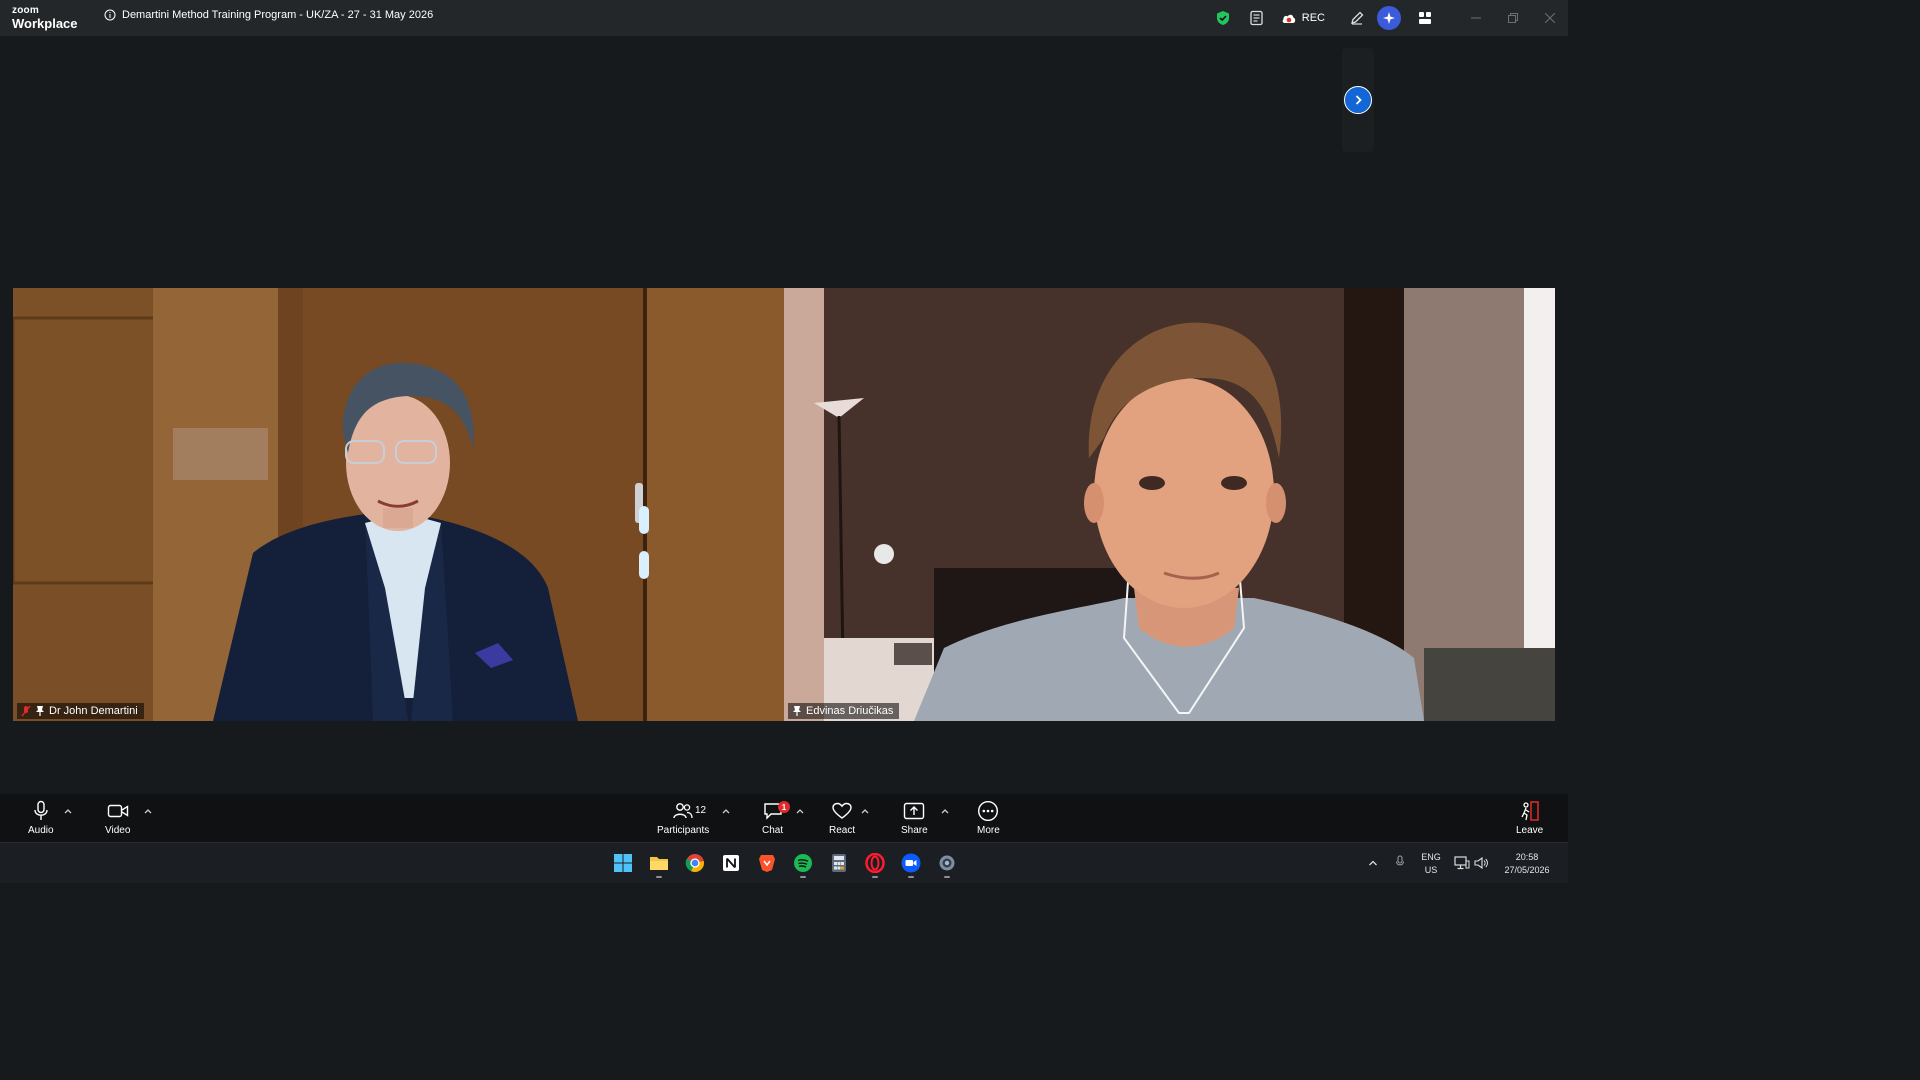  I want to click on clock-date: 27/05/2026, so click(1527, 870).